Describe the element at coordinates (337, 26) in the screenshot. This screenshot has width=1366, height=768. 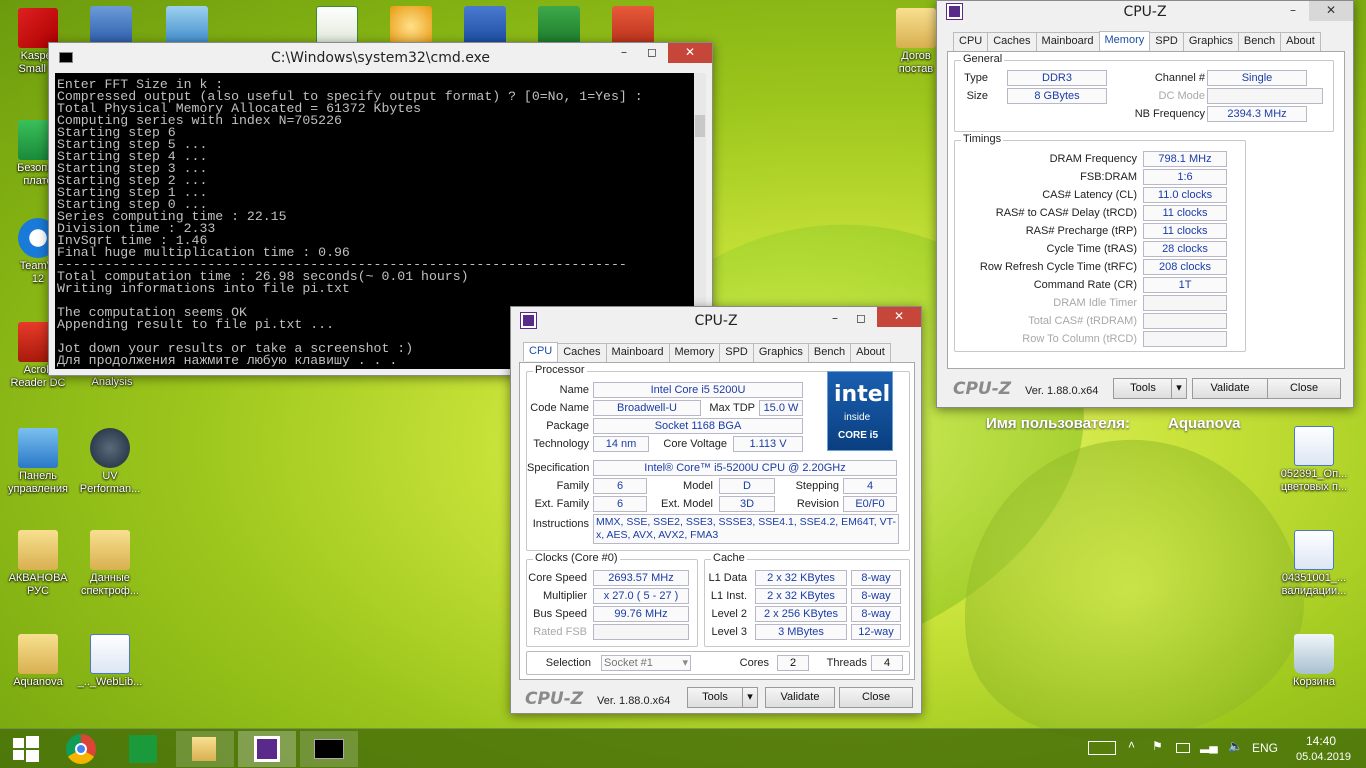
I see `spreadsheet-file-icon` at that location.